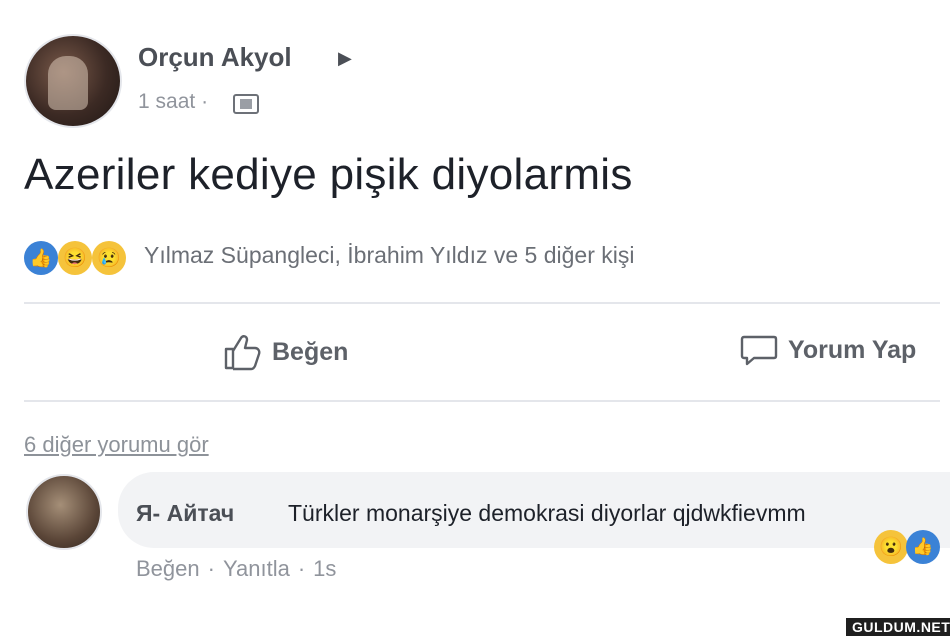  Describe the element at coordinates (64, 512) in the screenshot. I see `commenter-avatar` at that location.